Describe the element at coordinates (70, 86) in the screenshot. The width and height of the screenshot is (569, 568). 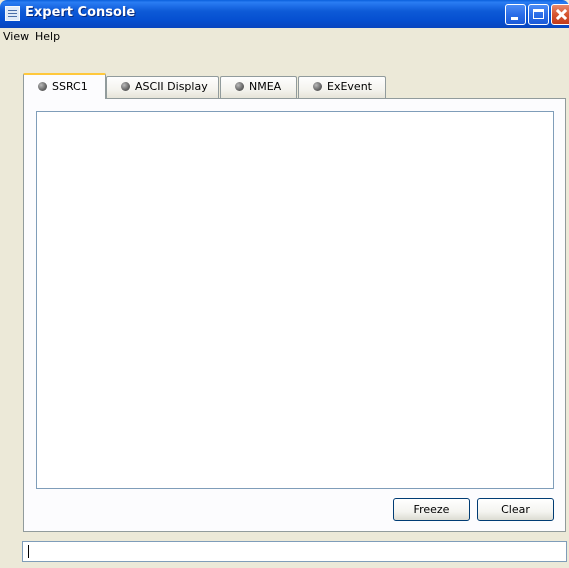
I see `tab-label: SSRC1` at that location.